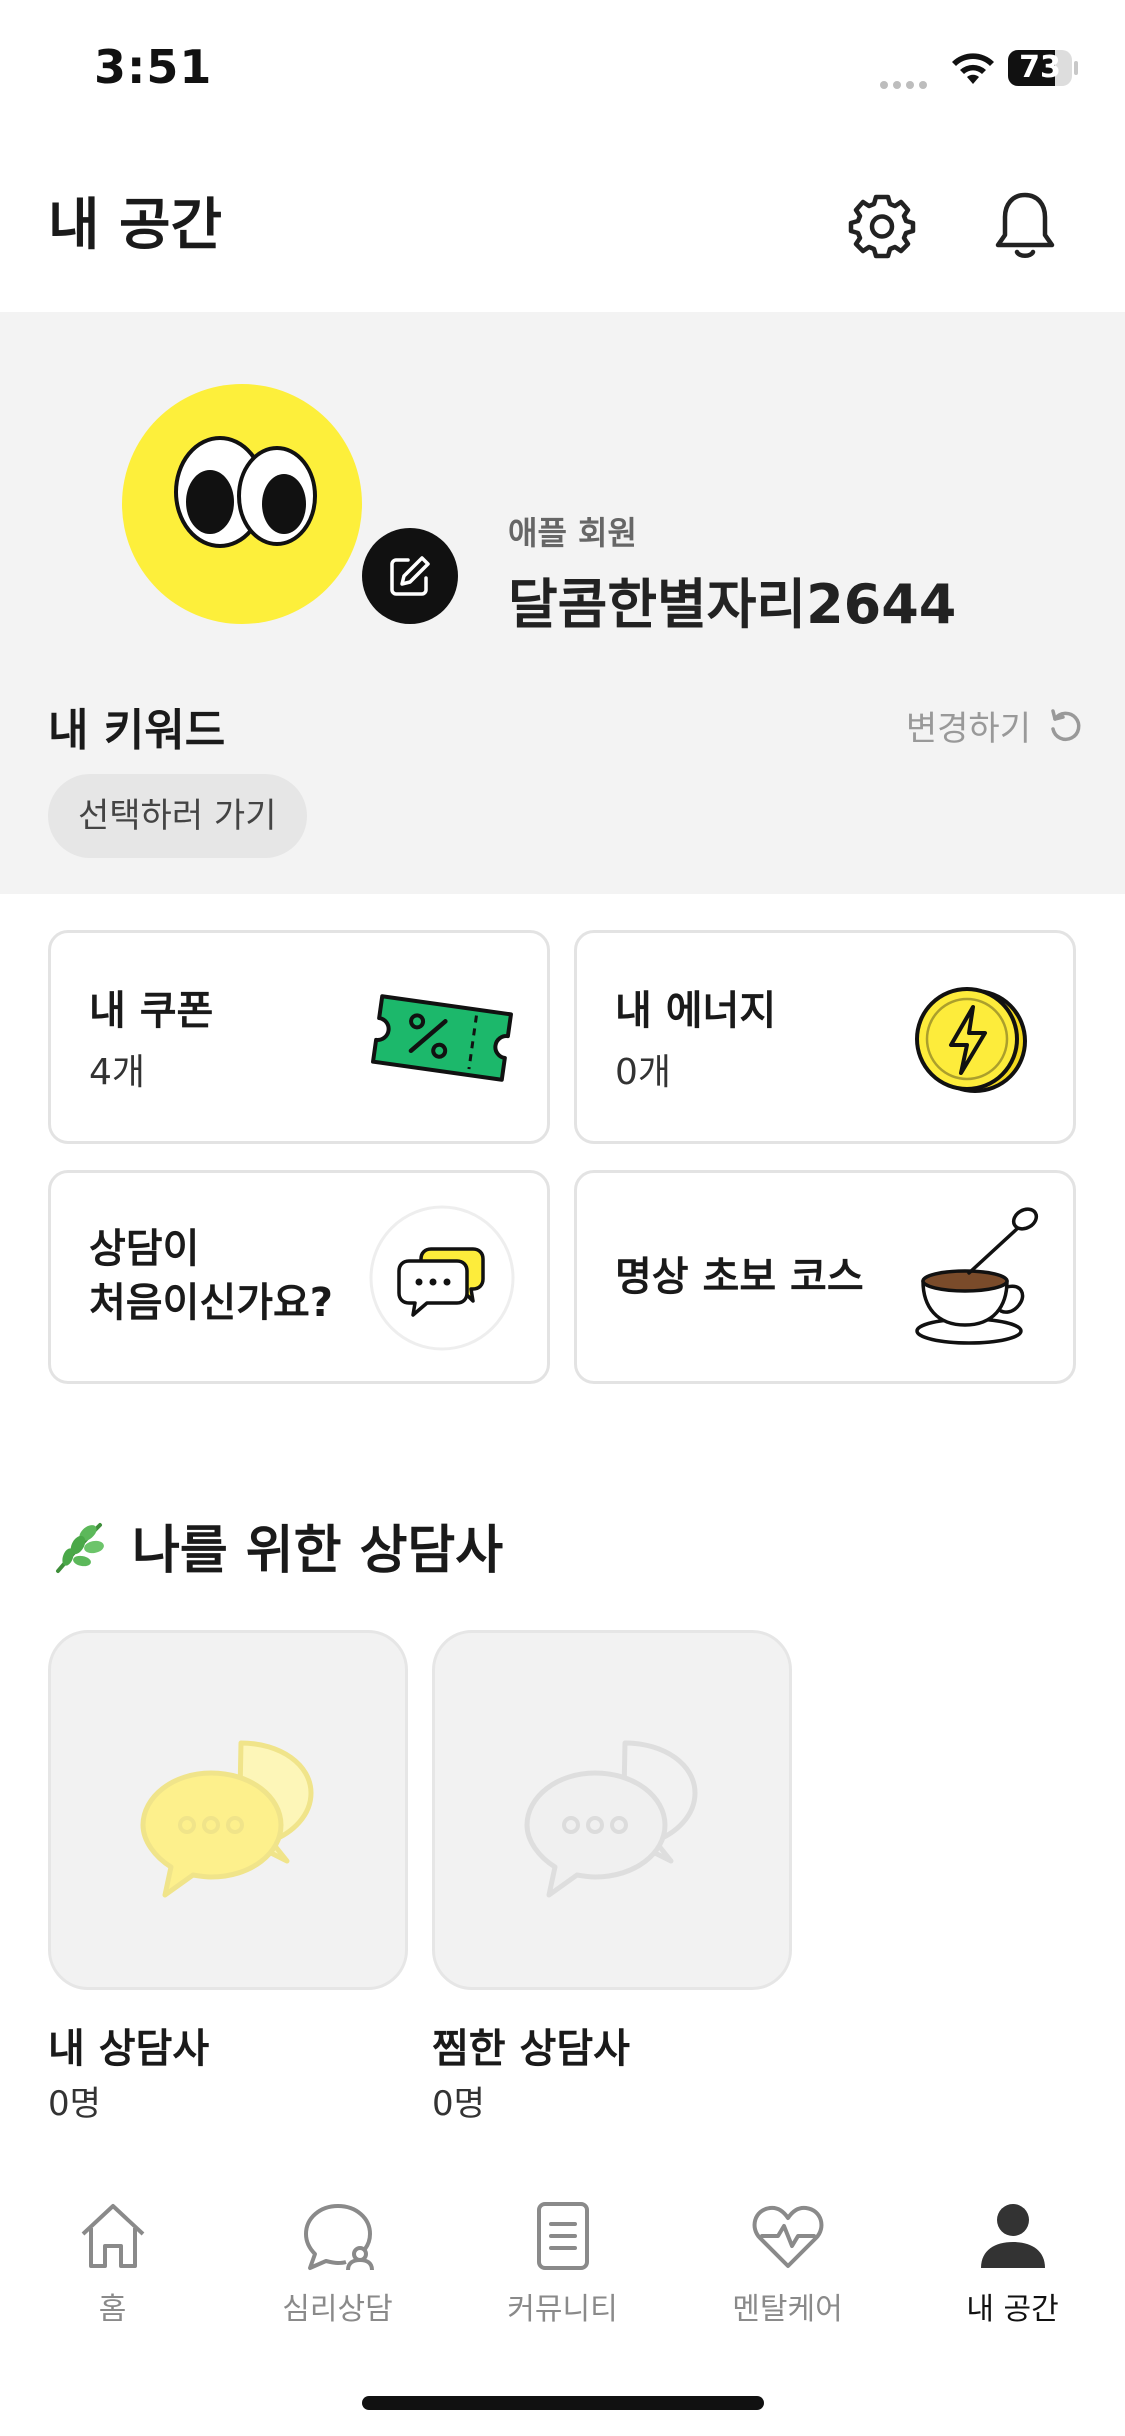 The image size is (1125, 2436). What do you see at coordinates (458, 2104) in the screenshot?
I see `liked-counselor-count: 0명` at bounding box center [458, 2104].